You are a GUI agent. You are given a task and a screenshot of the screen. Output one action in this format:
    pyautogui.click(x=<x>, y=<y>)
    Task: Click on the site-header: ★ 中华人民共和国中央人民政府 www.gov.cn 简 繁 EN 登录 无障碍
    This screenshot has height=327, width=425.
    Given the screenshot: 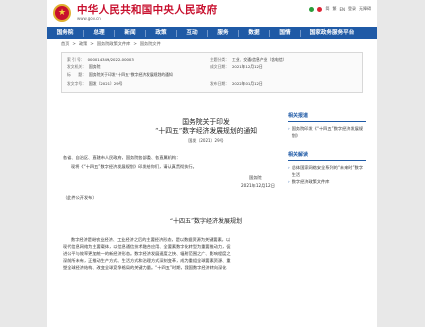 What is the action you would take?
    pyautogui.click(x=212, y=13)
    